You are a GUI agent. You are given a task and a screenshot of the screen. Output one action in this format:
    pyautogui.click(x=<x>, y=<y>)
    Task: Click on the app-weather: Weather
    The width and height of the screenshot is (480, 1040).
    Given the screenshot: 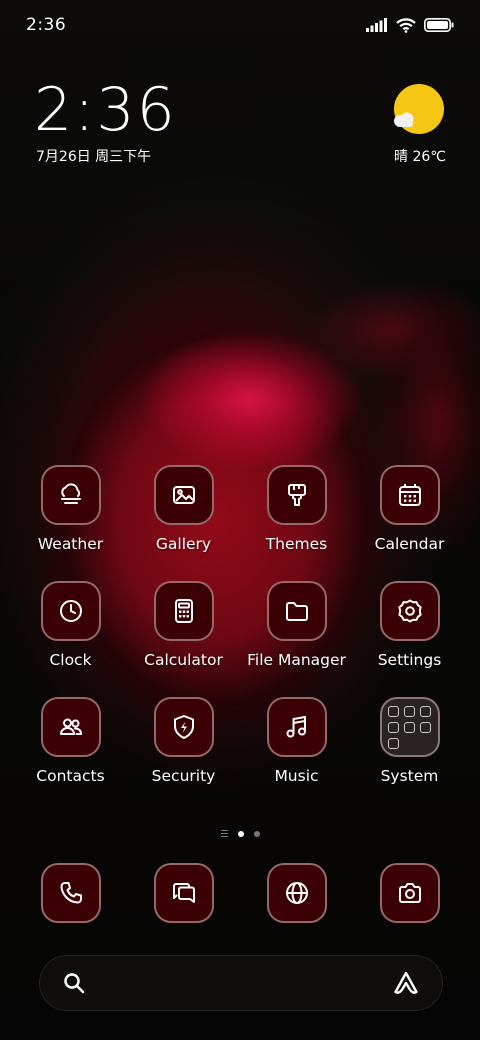 What is the action you would take?
    pyautogui.click(x=70, y=509)
    